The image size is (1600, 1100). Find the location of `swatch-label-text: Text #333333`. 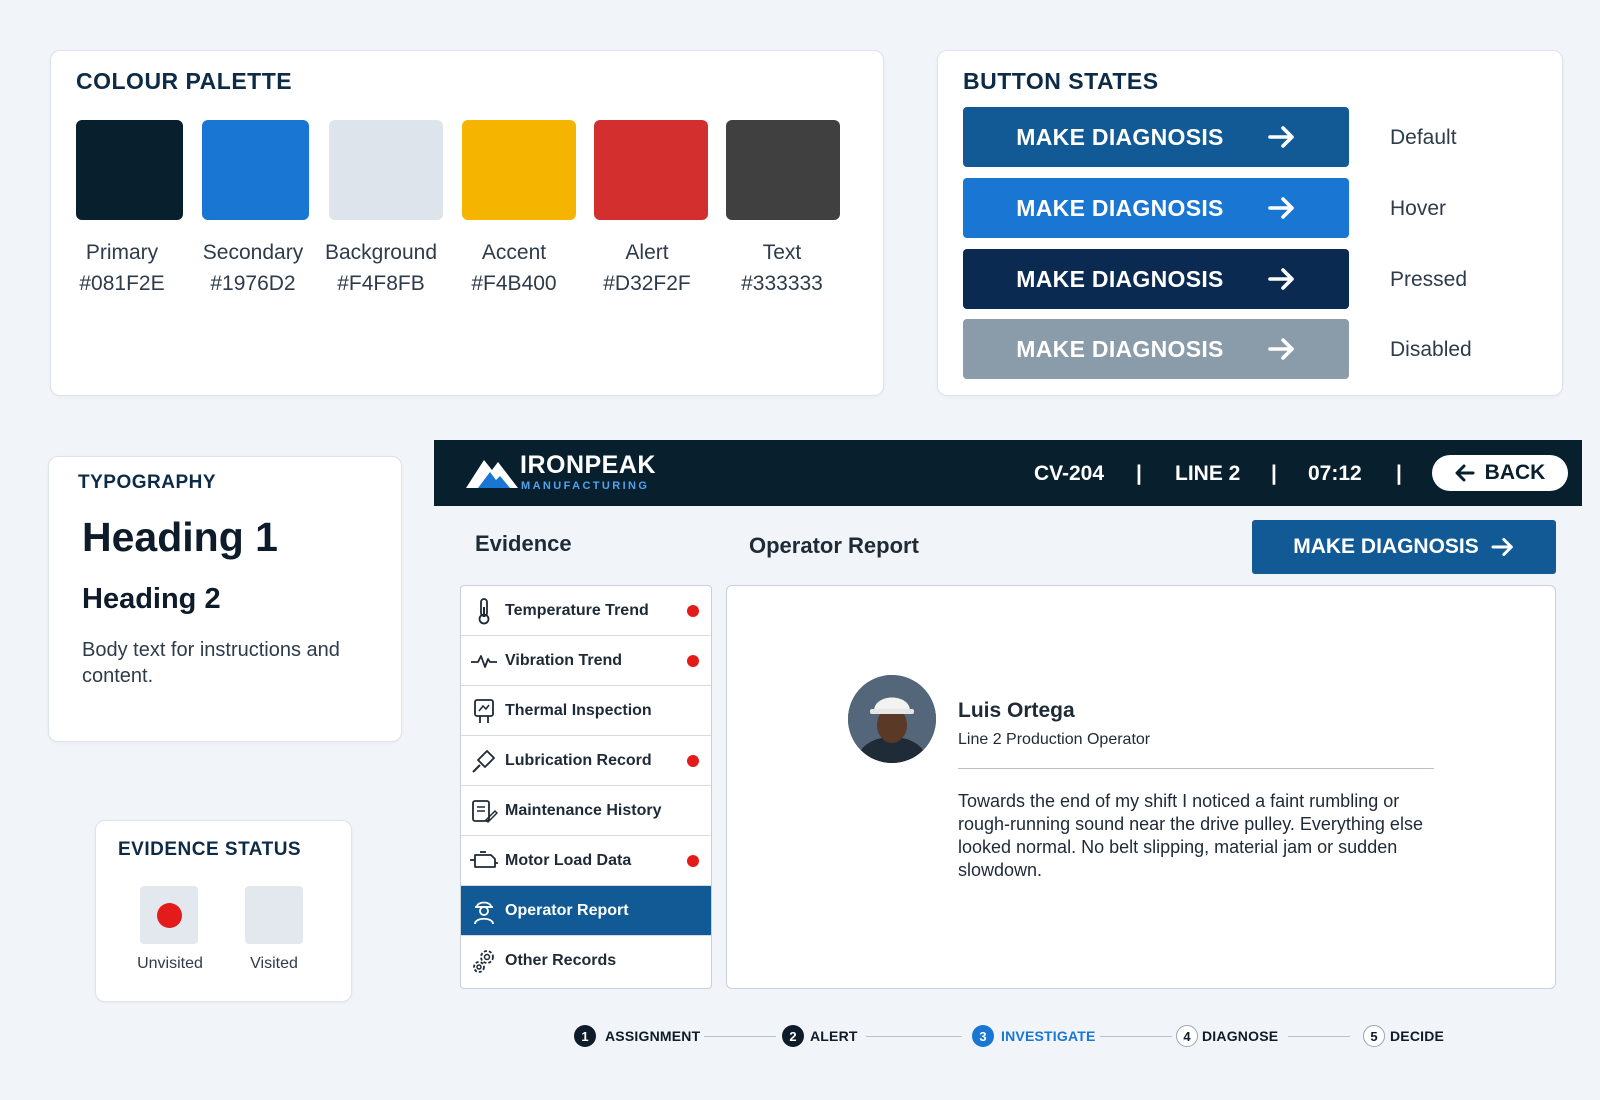

swatch-label-text: Text #333333 is located at coordinates (782, 268).